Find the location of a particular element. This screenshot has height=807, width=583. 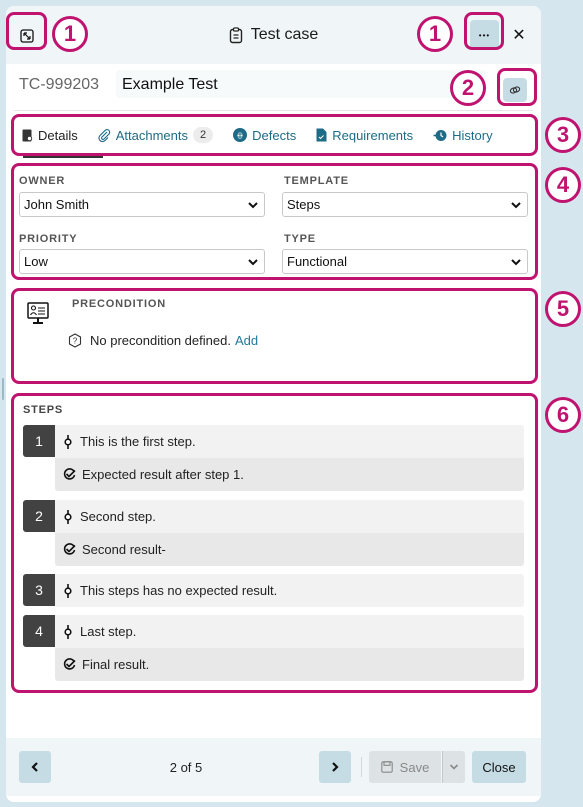

step-action-text: Last step. is located at coordinates (108, 631).